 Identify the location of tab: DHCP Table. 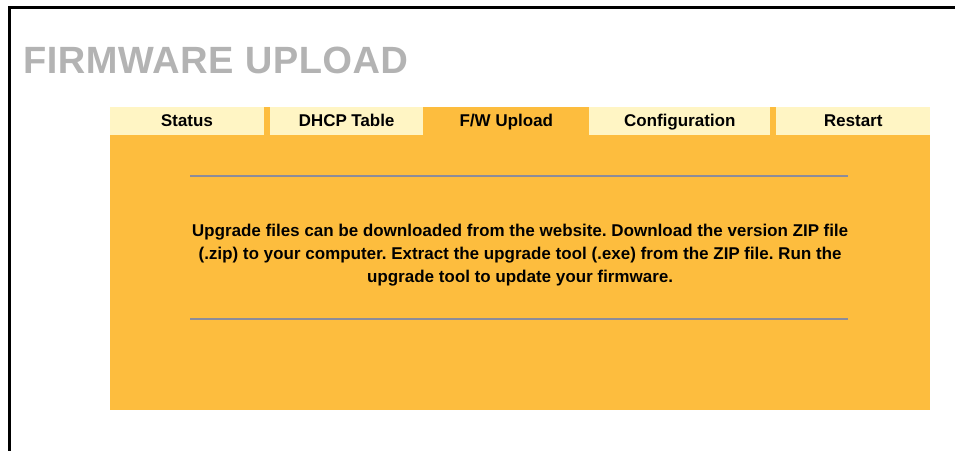
(347, 121).